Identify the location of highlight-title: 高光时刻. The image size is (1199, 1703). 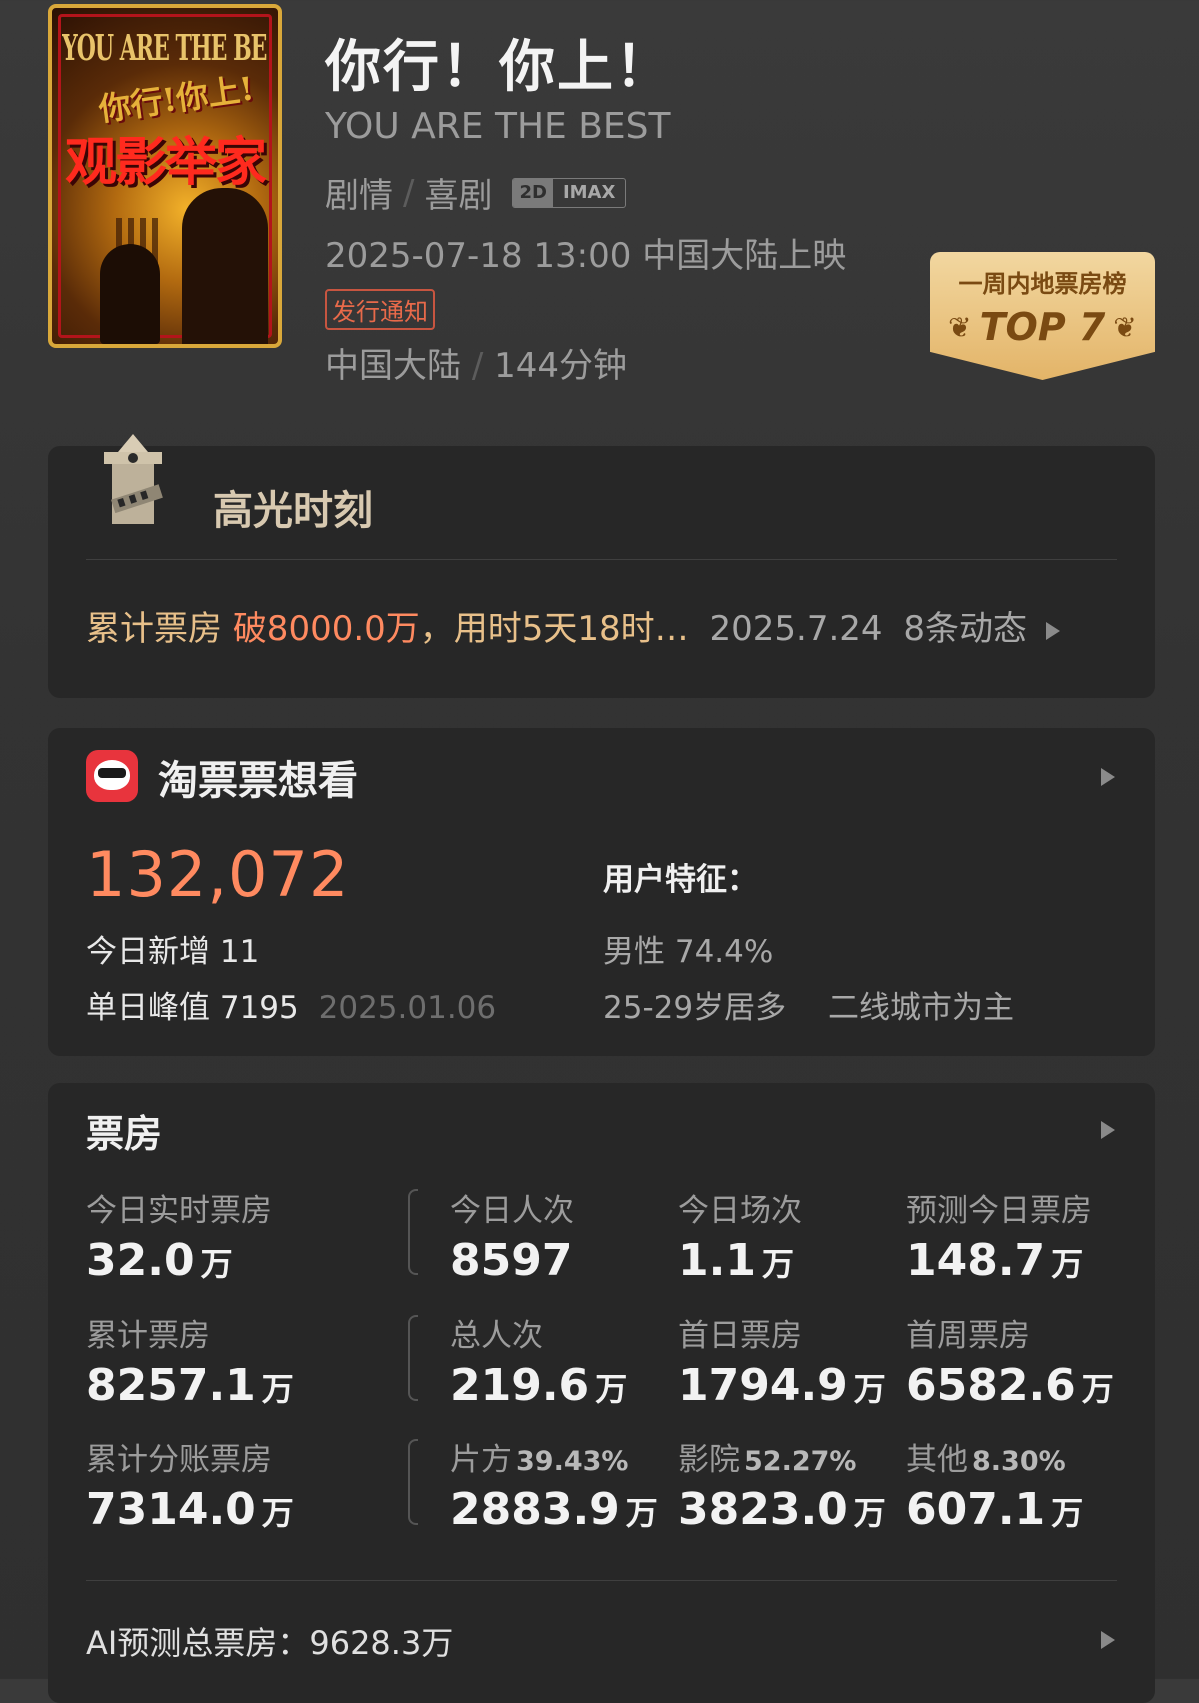
(293, 511).